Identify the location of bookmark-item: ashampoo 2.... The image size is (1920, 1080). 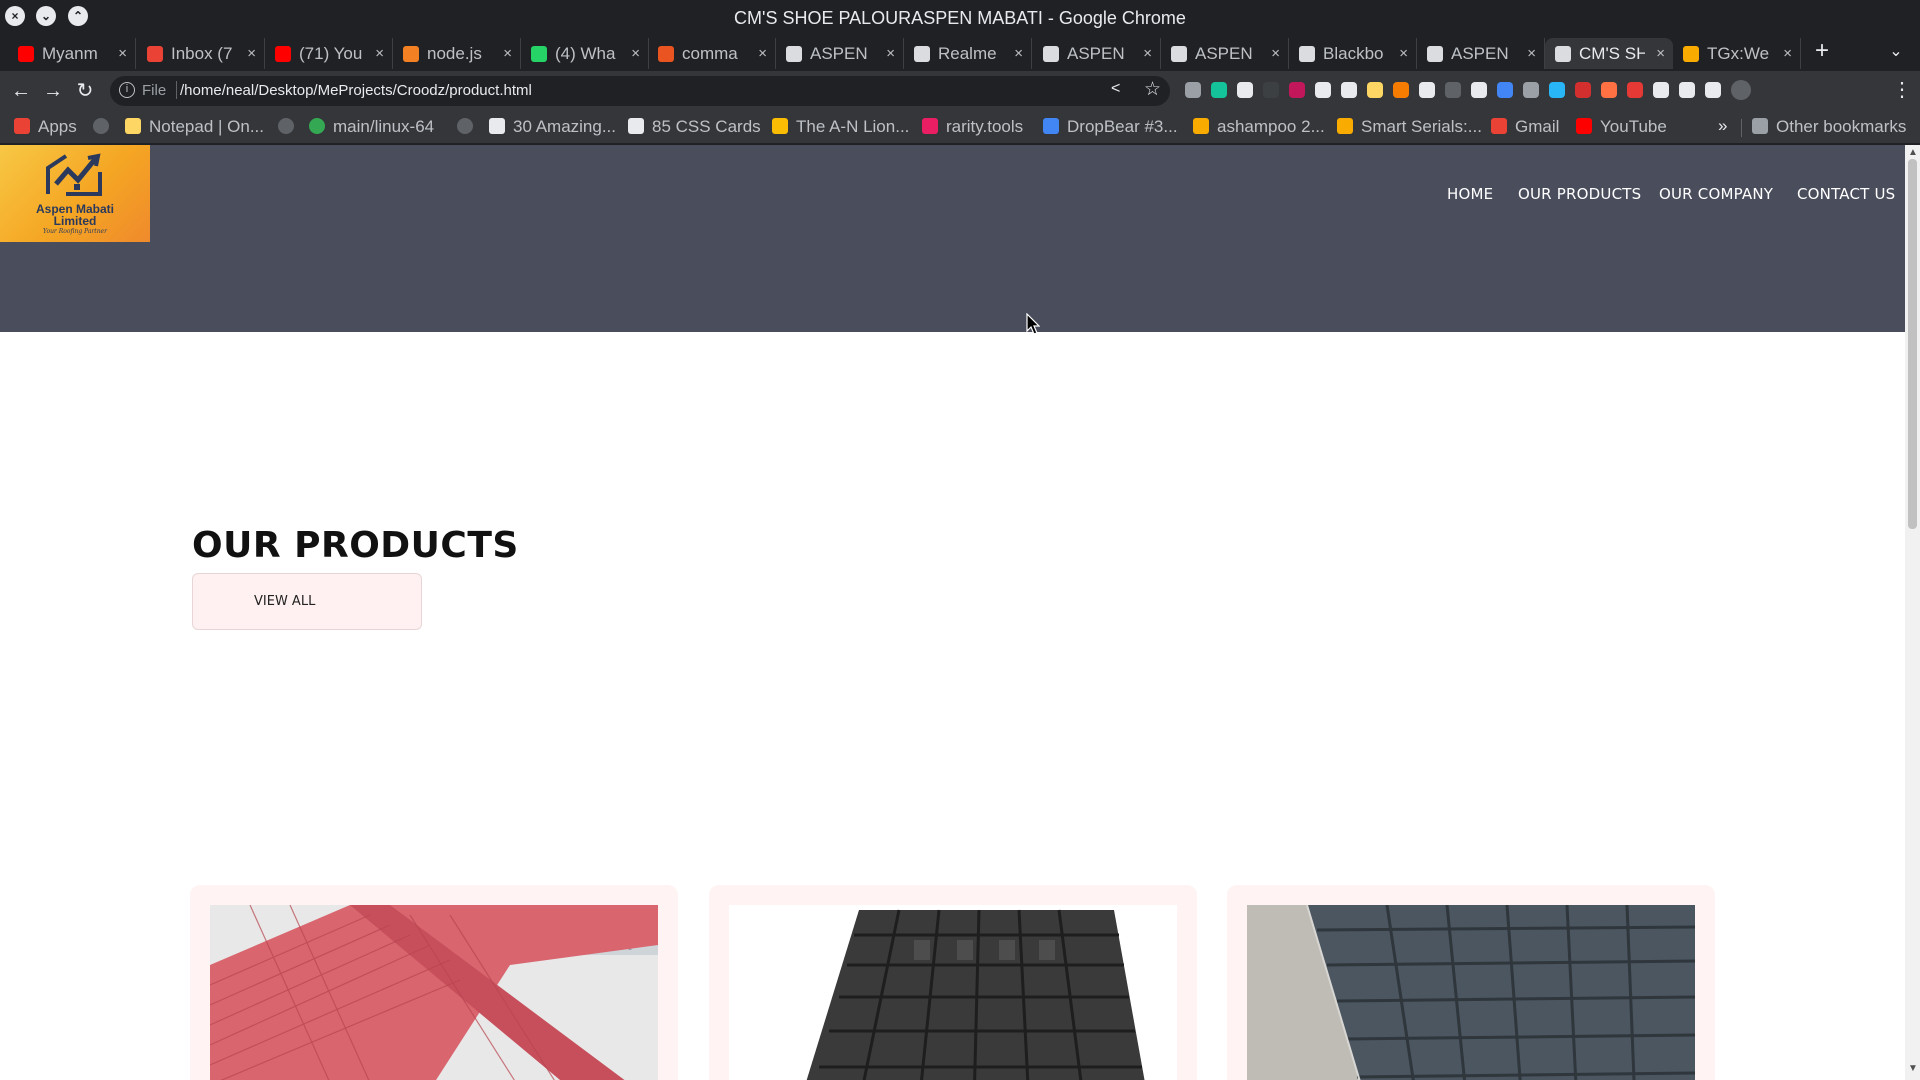
(1259, 127).